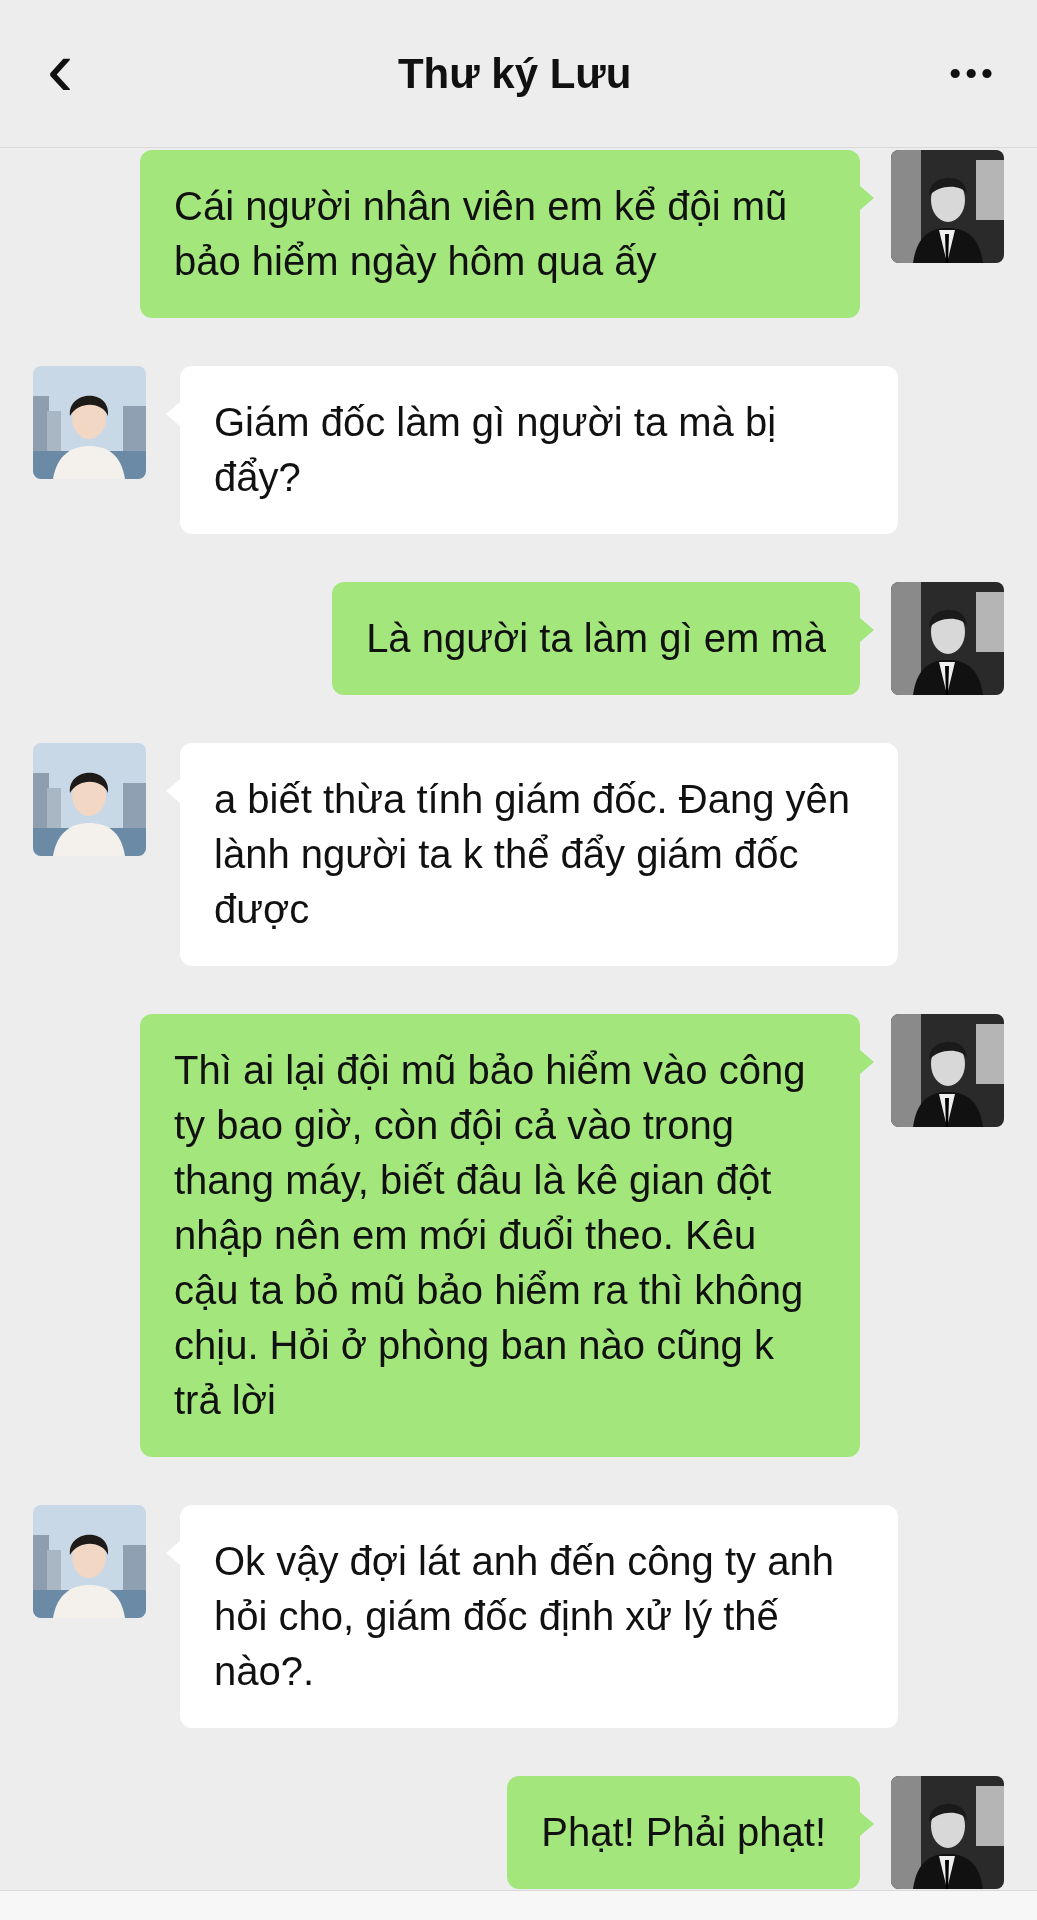  Describe the element at coordinates (539, 854) in the screenshot. I see `message-bubble: a biết thừa tính giám đốc. Đang yên lành người ta k thể đẩy giám đốc được` at that location.